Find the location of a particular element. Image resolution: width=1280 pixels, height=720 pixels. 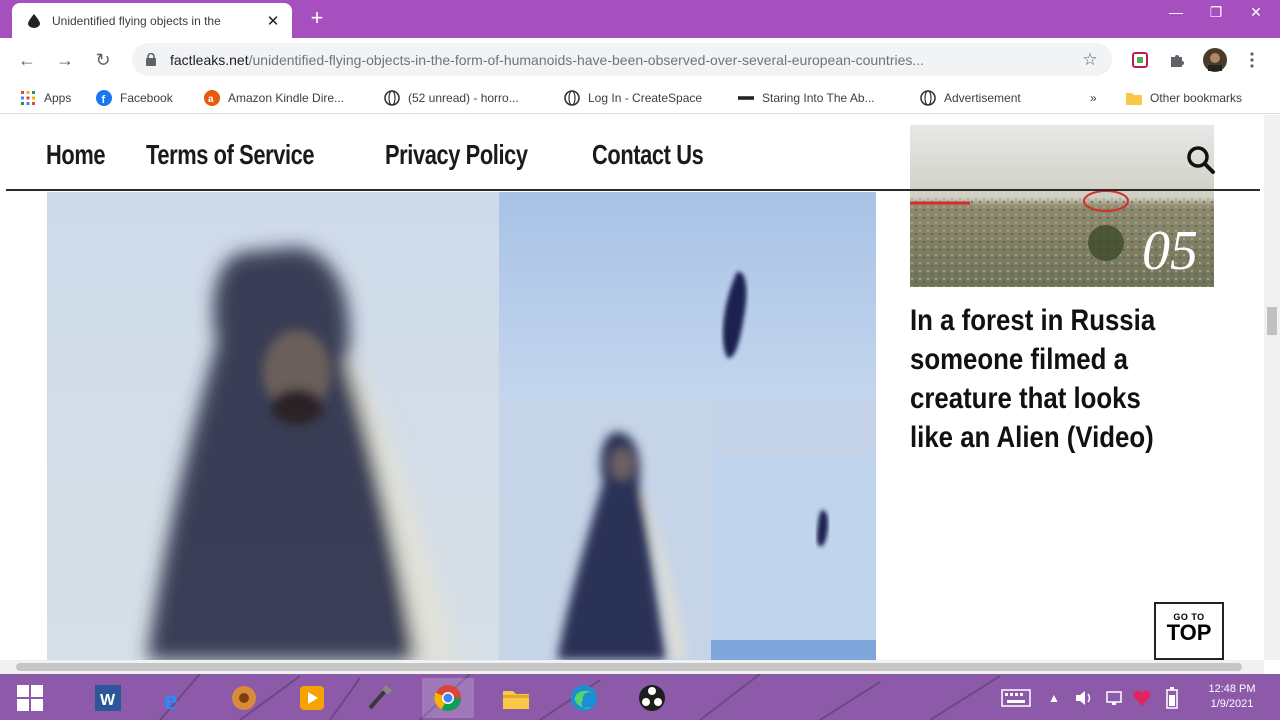

bookmark-label: Other bookmarks is located at coordinates (1196, 98).